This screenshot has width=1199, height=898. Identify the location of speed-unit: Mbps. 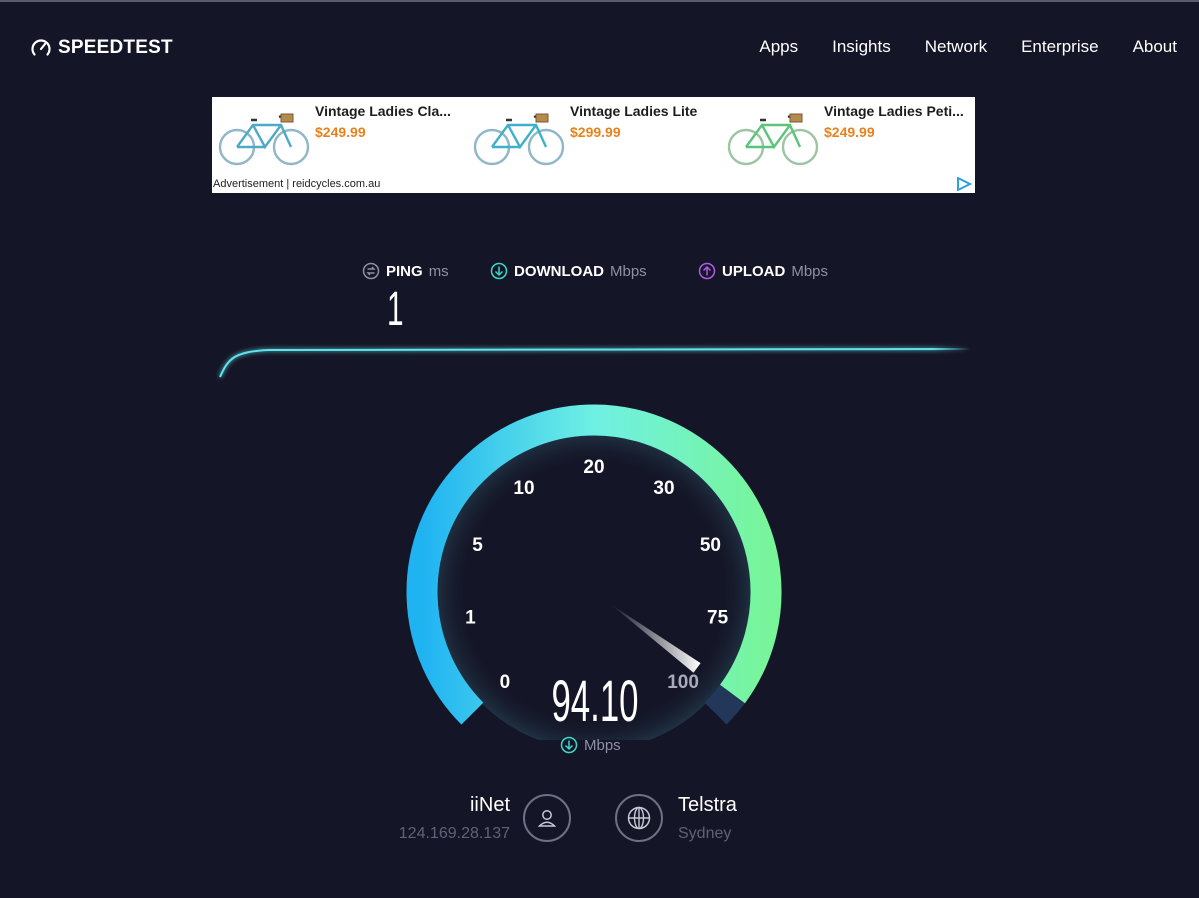
(590, 745).